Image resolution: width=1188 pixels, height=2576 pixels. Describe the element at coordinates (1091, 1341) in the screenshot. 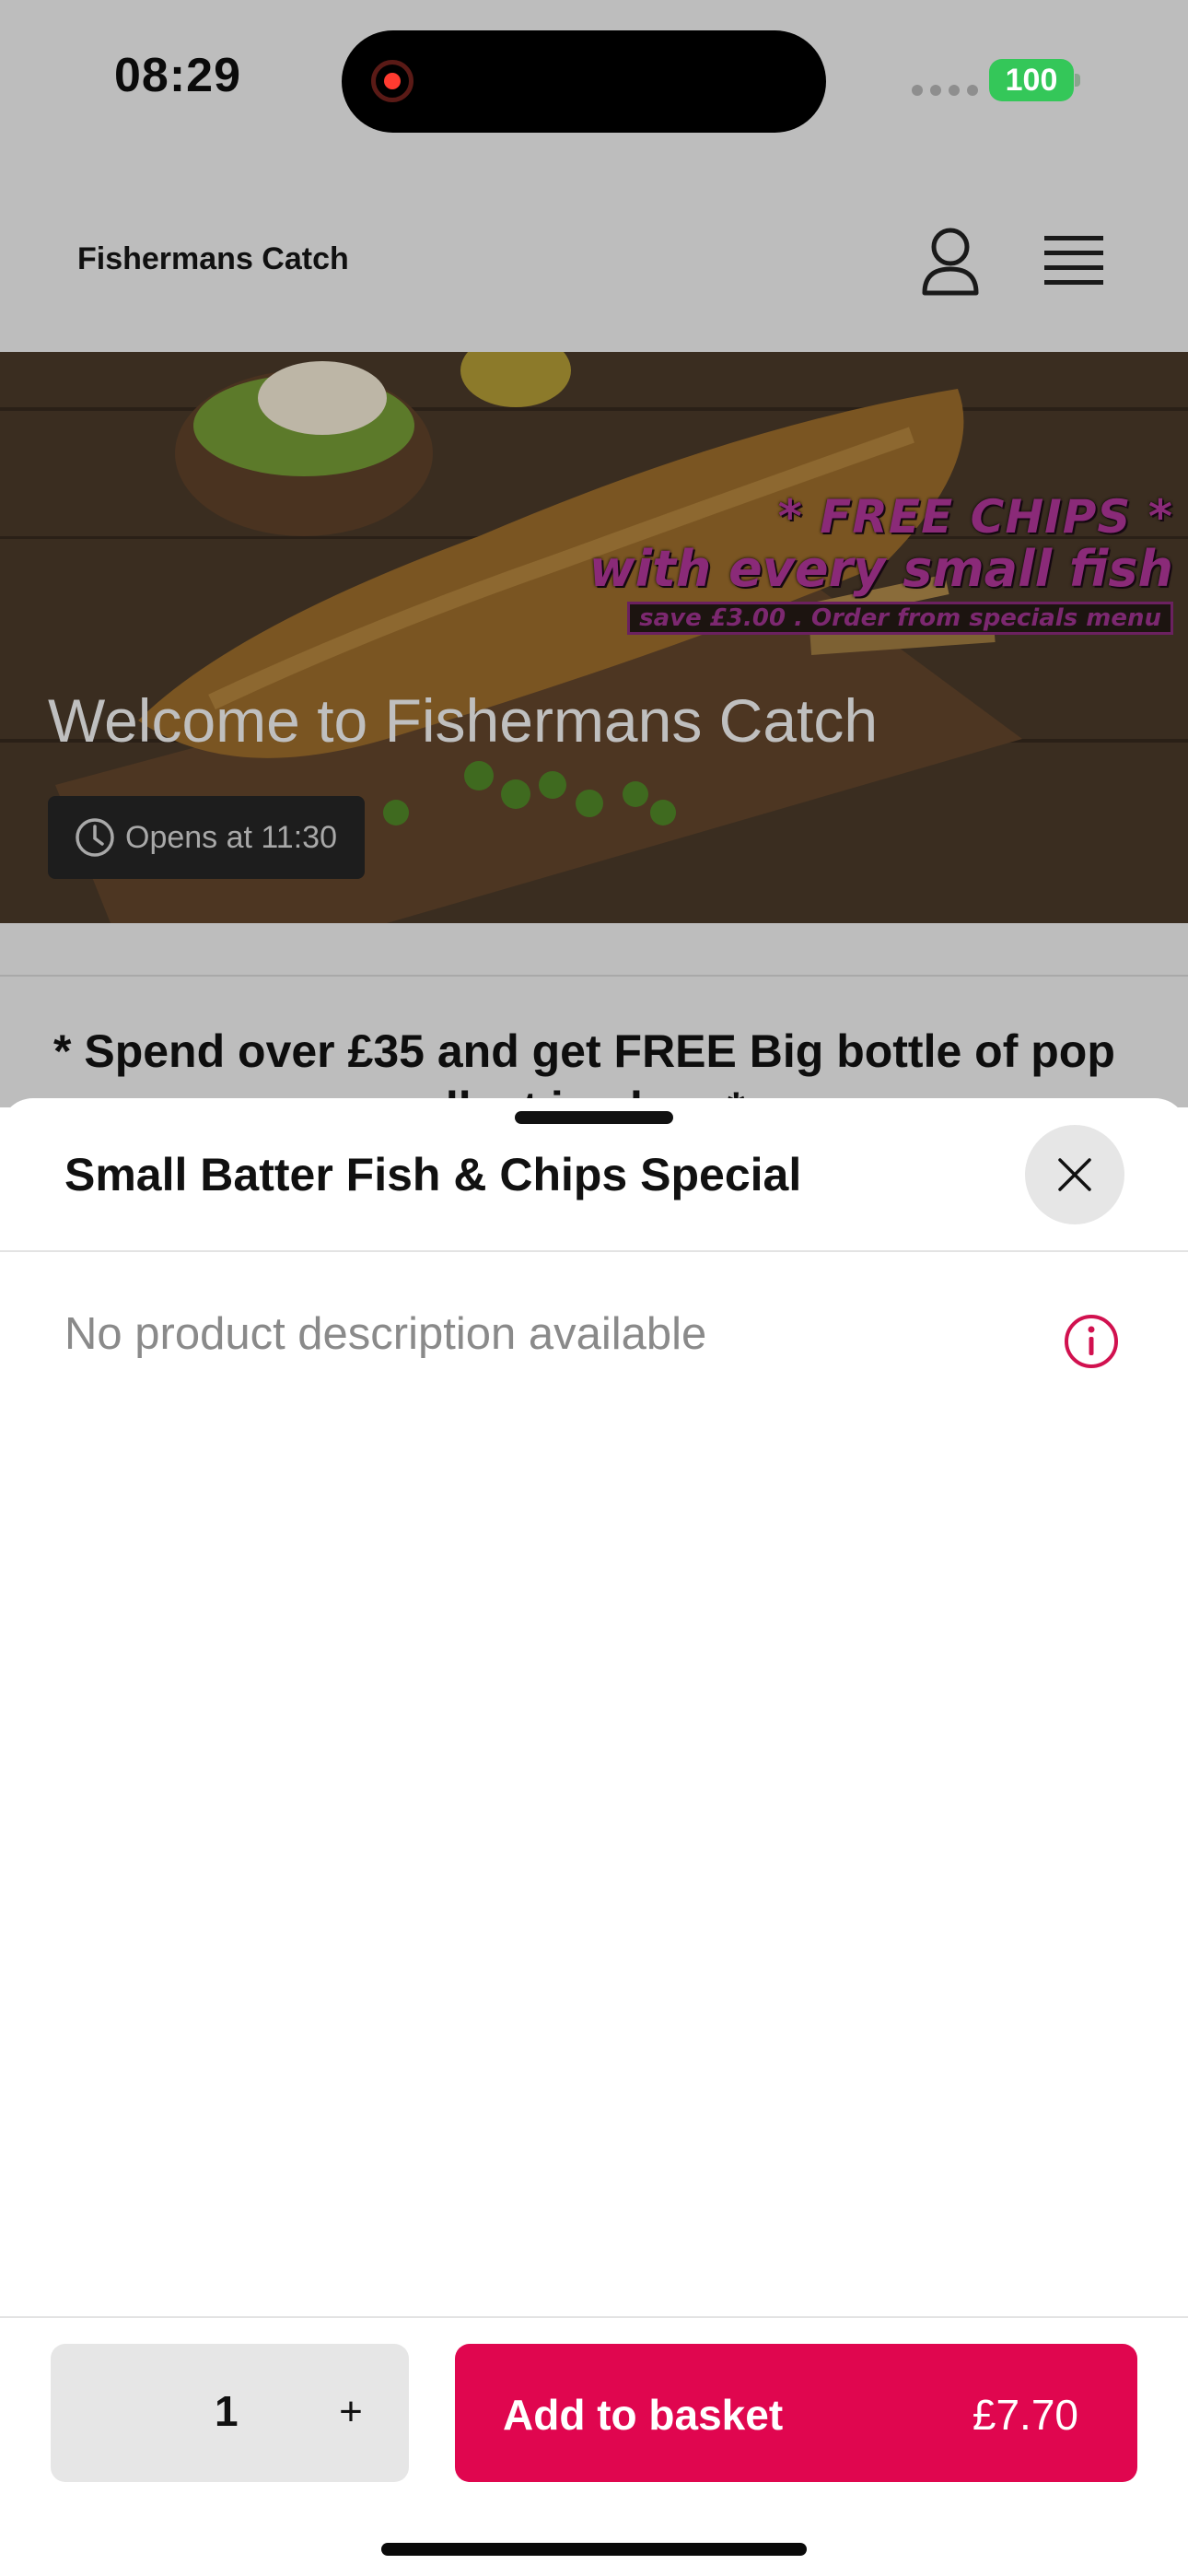

I see `info-icon` at that location.